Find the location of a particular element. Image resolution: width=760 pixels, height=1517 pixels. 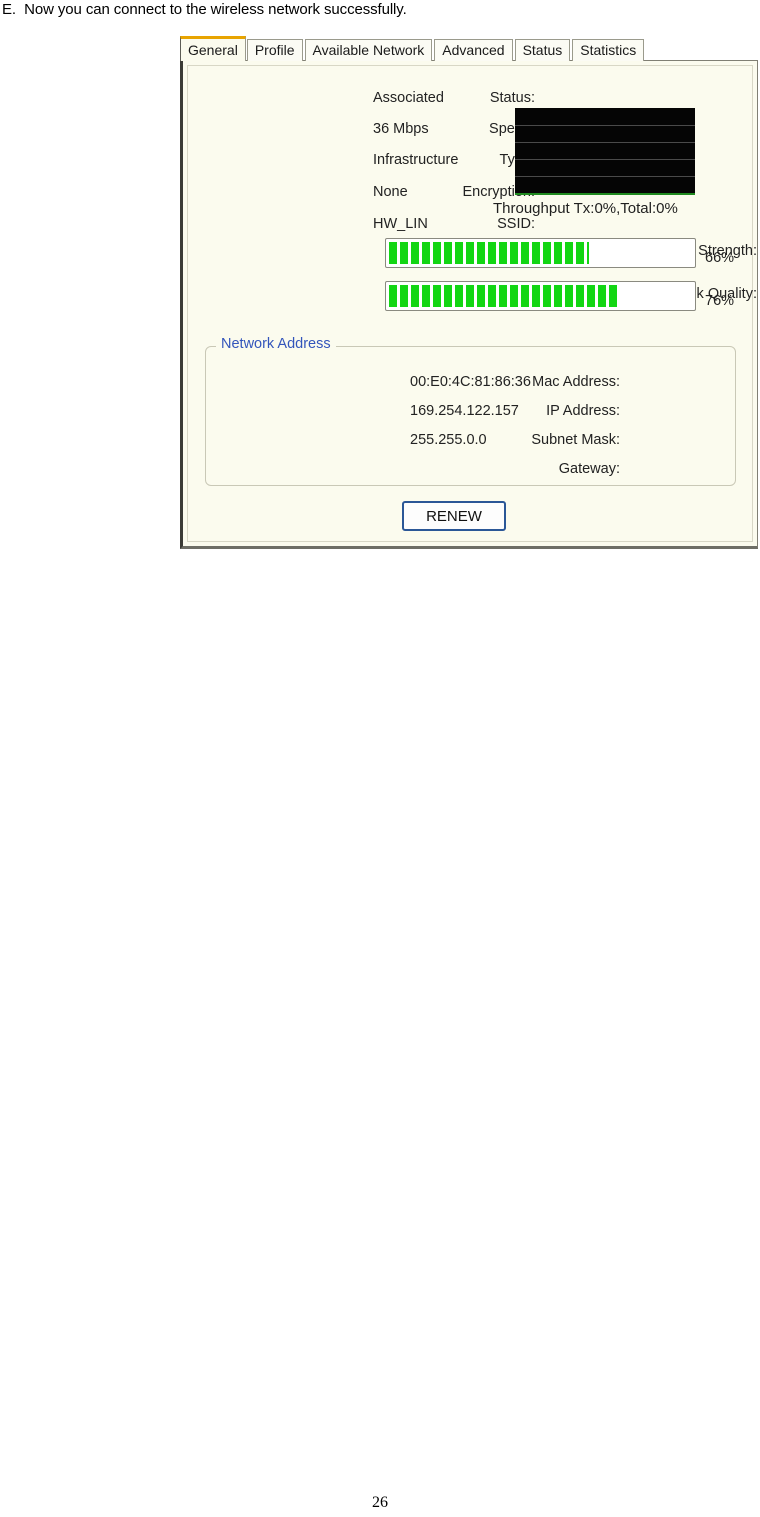

signal-strength-percent: 66% is located at coordinates (720, 258).